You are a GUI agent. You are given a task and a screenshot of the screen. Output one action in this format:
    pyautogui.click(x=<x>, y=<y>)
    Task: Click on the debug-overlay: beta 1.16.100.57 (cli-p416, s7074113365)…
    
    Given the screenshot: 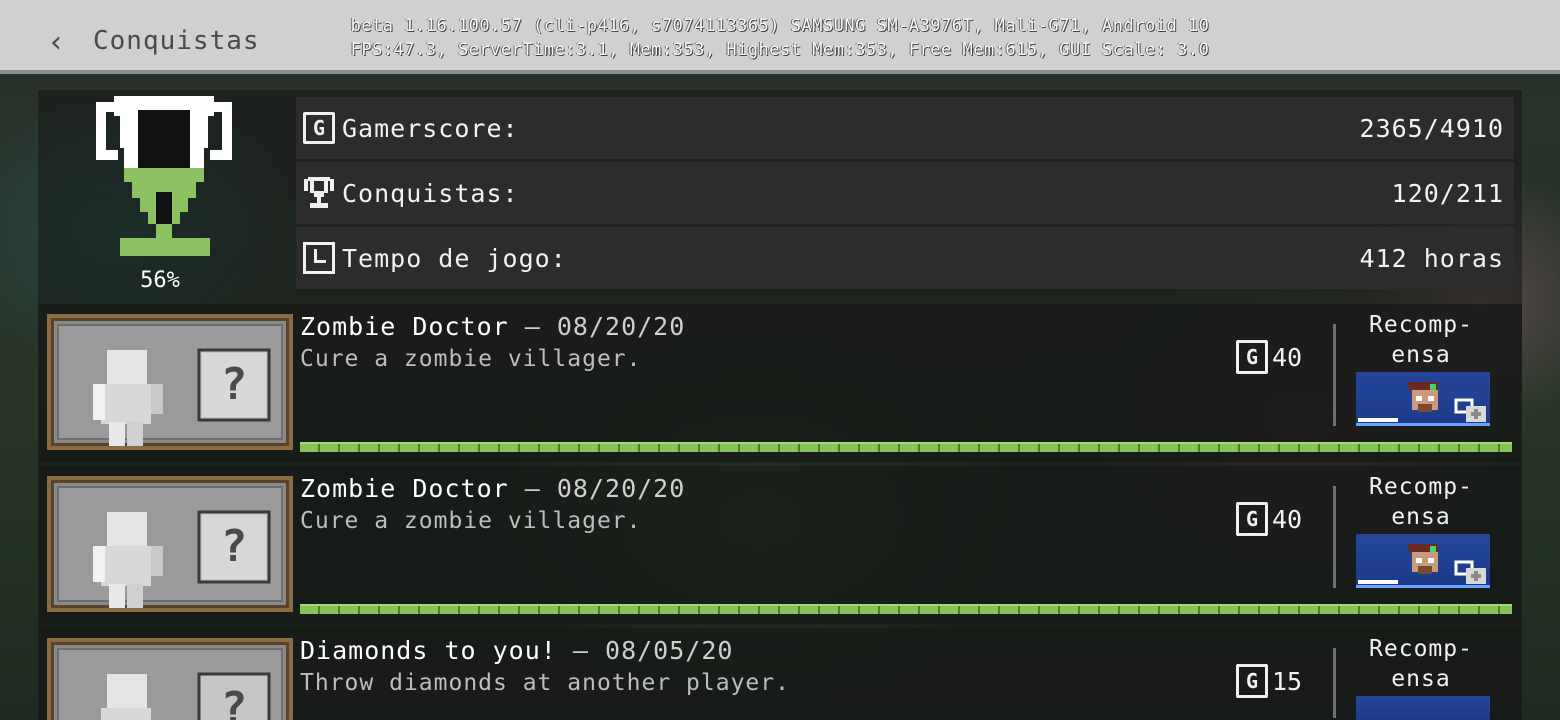 What is the action you would take?
    pyautogui.click(x=780, y=38)
    